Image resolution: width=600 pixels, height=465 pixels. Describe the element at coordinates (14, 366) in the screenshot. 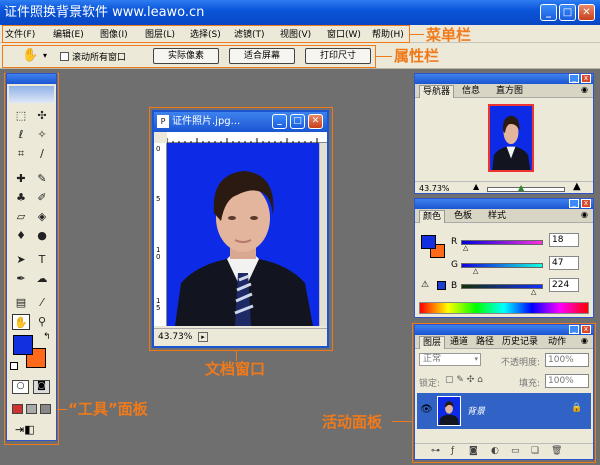

I see `default-colors-icon` at that location.